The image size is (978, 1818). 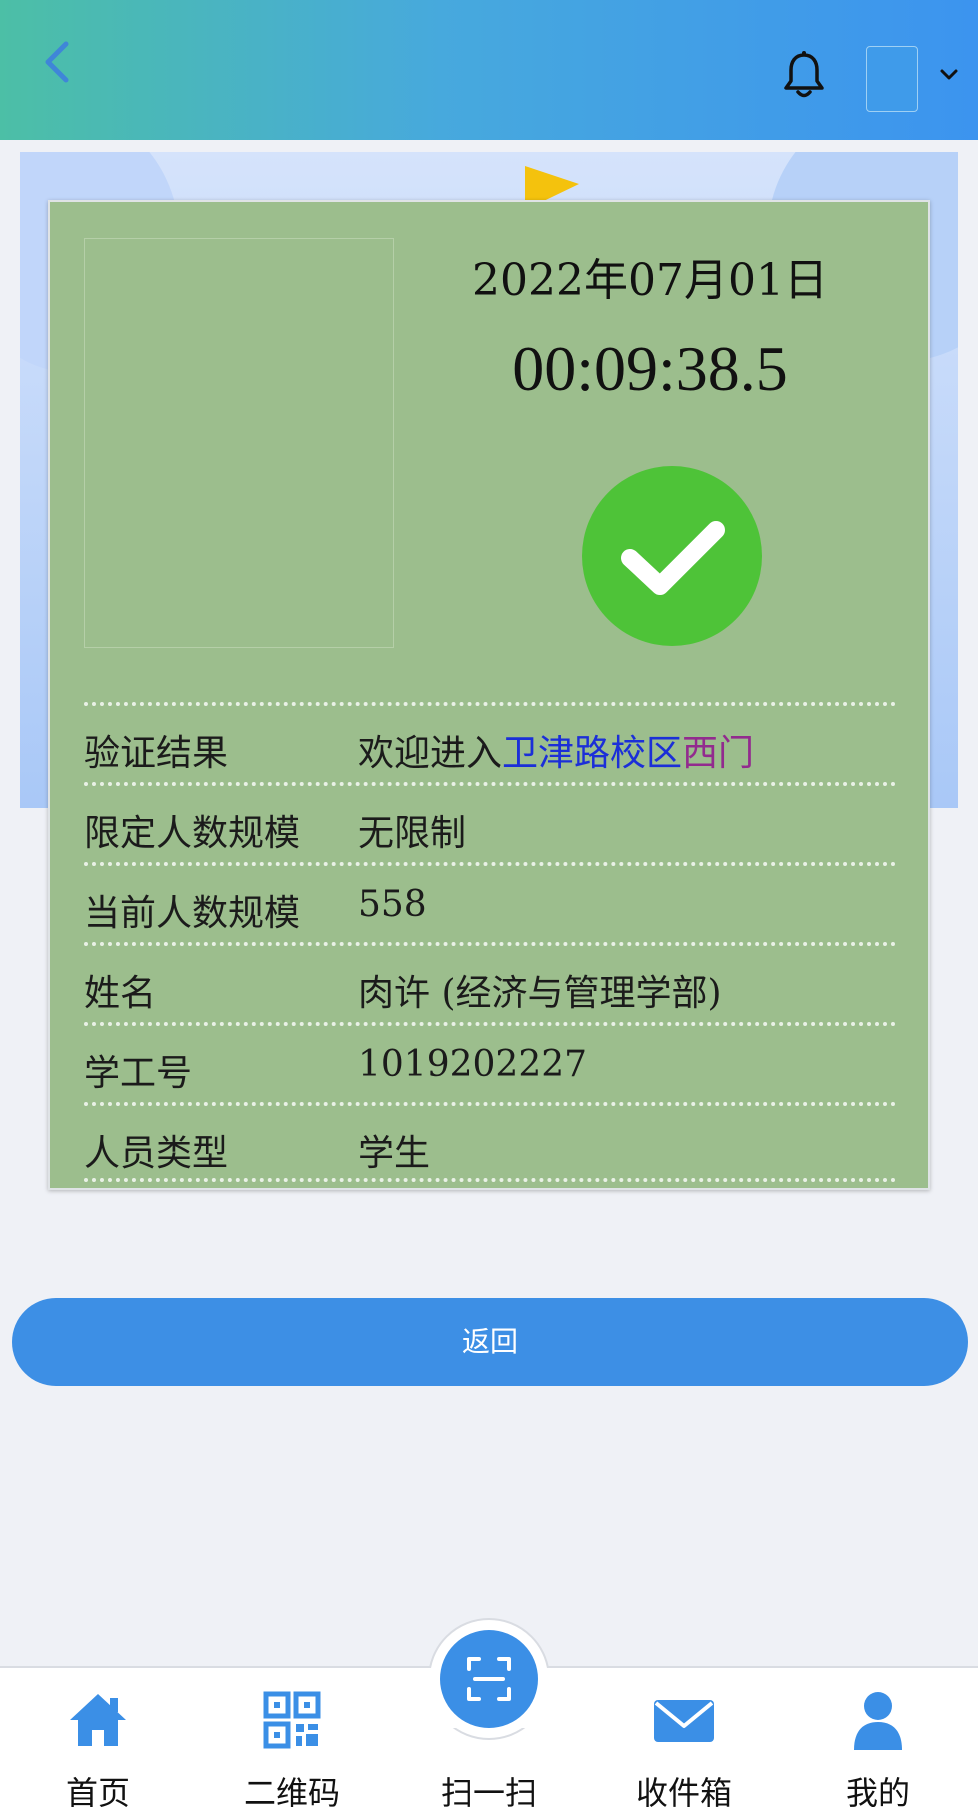 What do you see at coordinates (684, 1743) in the screenshot?
I see `nav-item-inbox: 收件箱` at bounding box center [684, 1743].